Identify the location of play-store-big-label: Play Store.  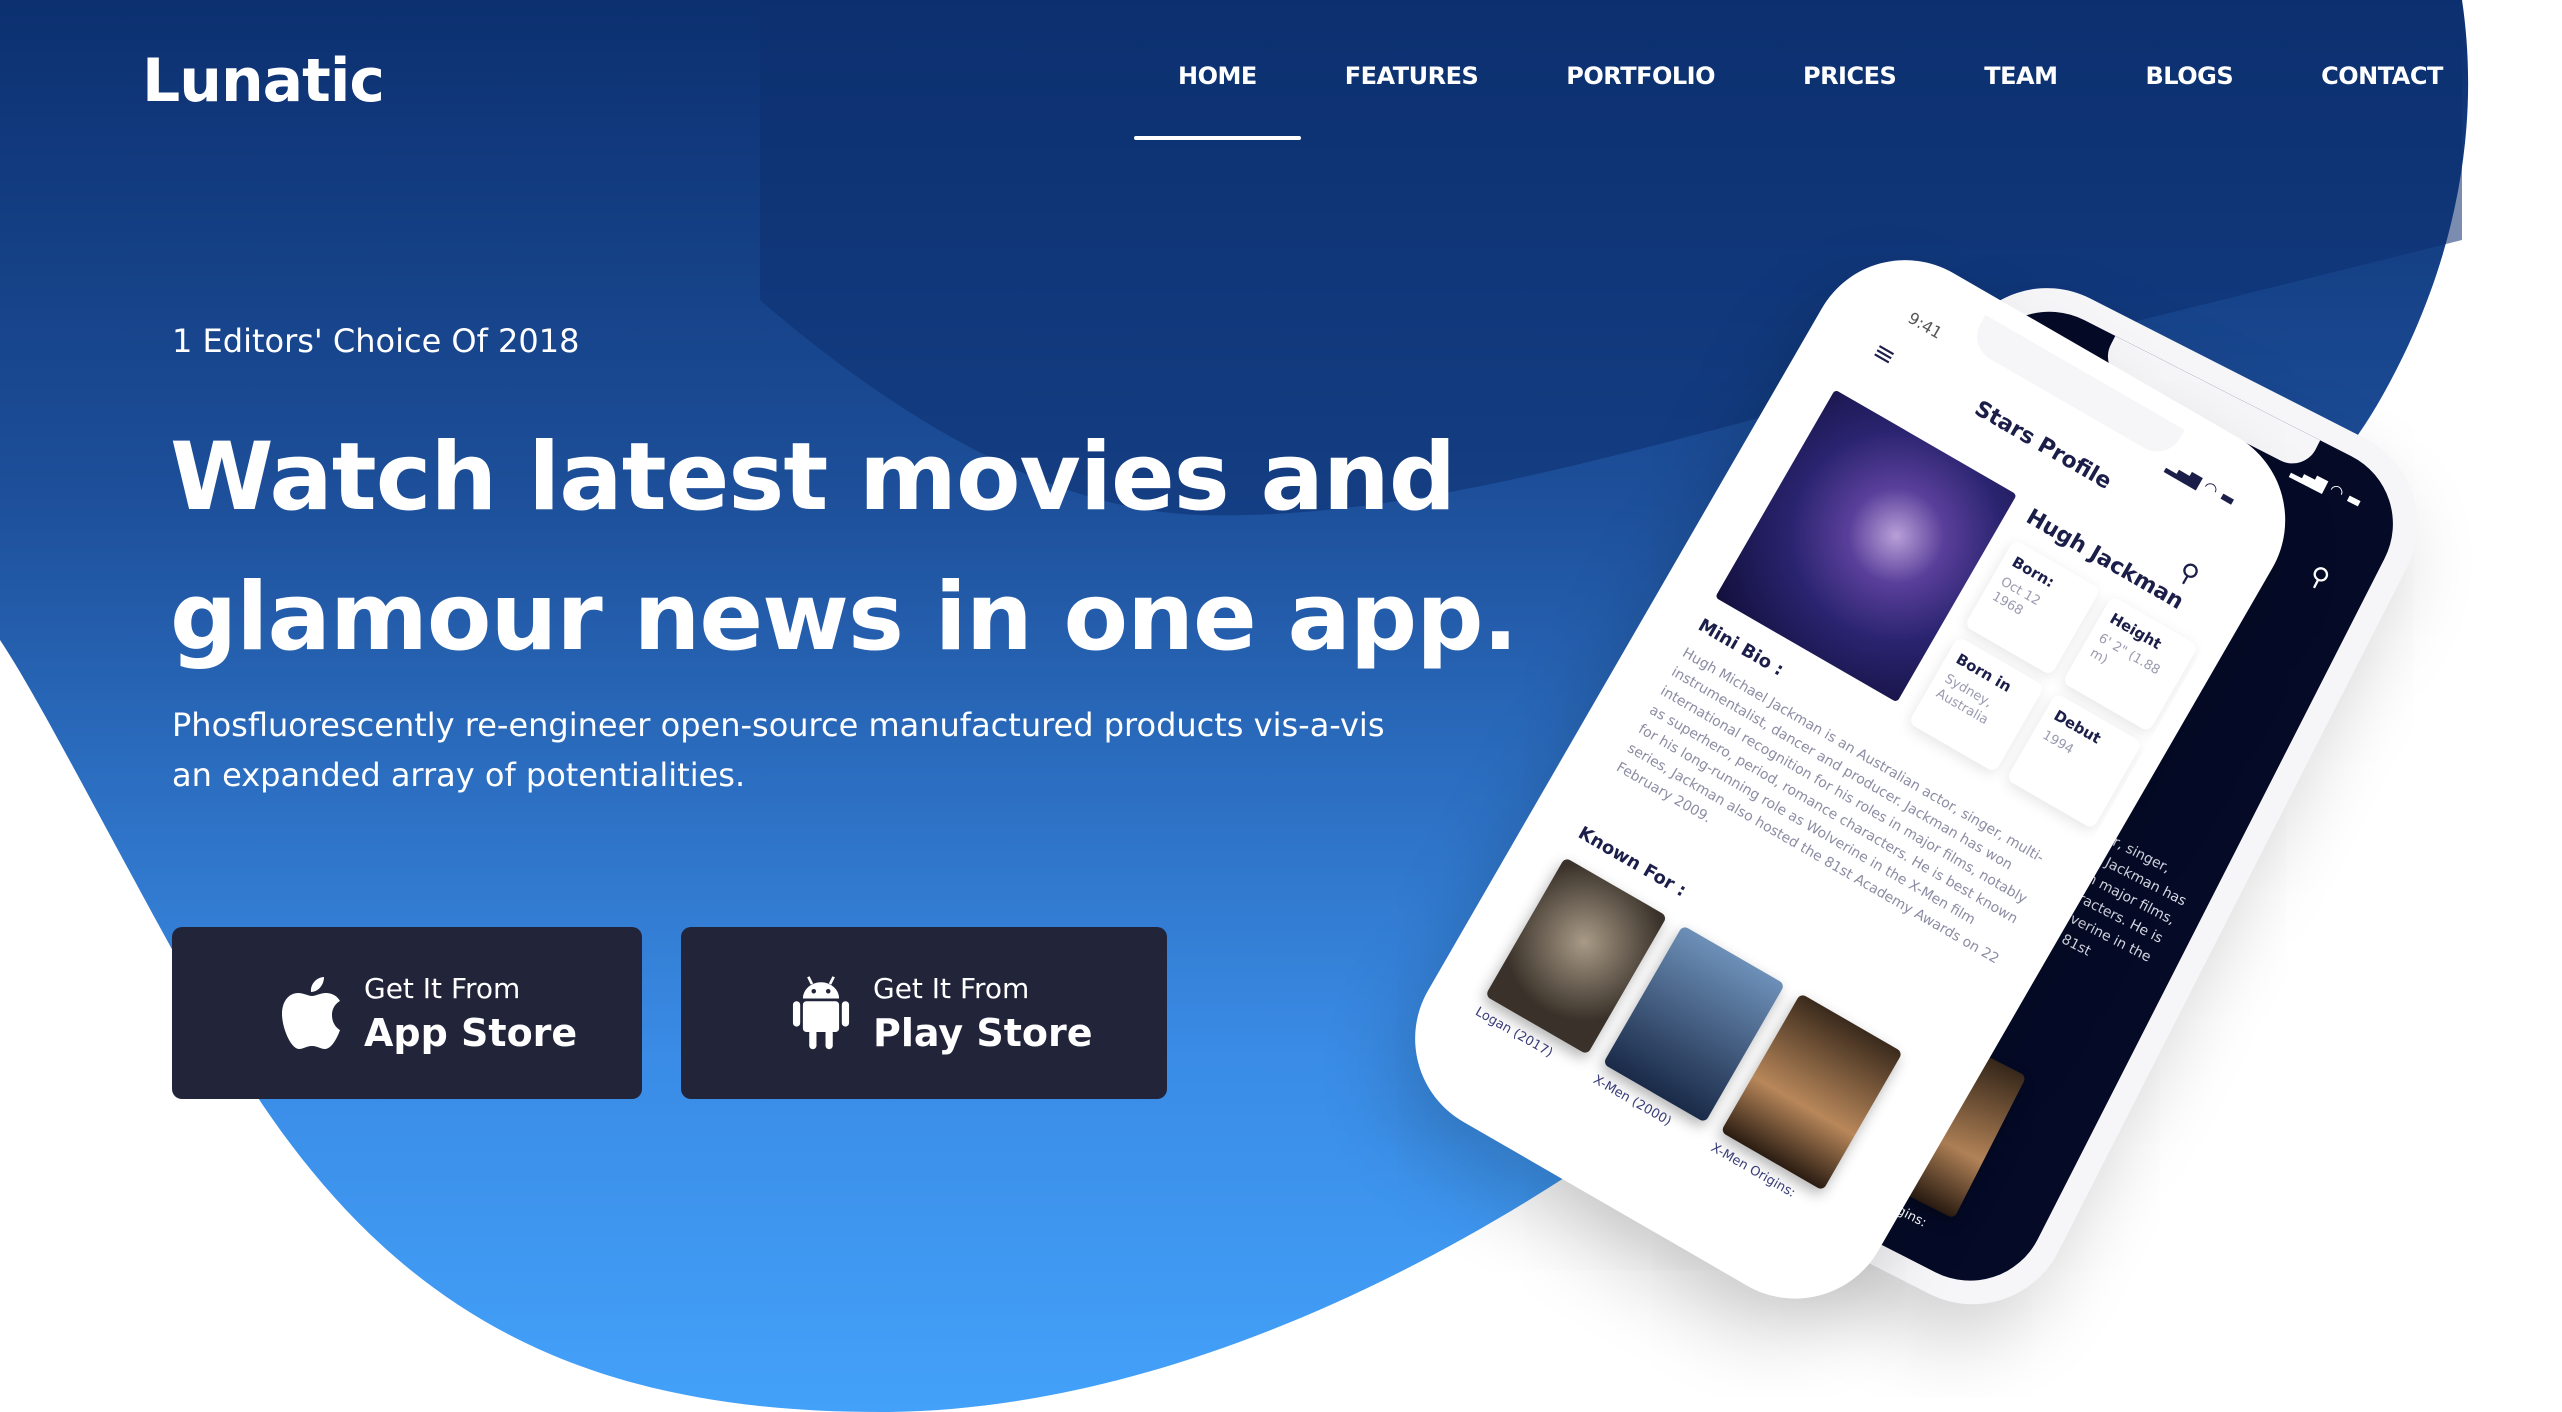
(983, 1032).